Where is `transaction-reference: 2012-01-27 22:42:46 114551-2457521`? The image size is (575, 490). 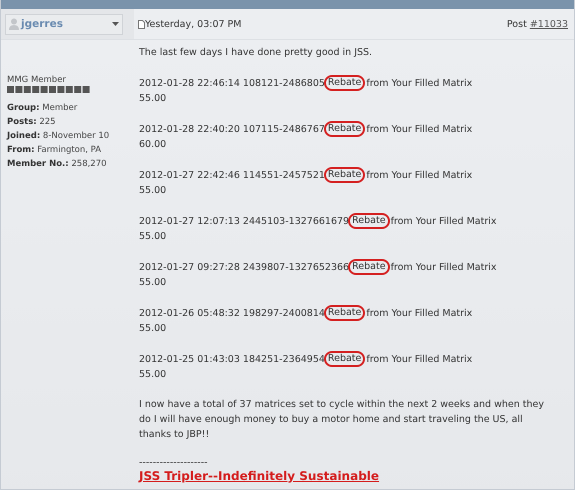 transaction-reference: 2012-01-27 22:42:46 114551-2457521 is located at coordinates (232, 175).